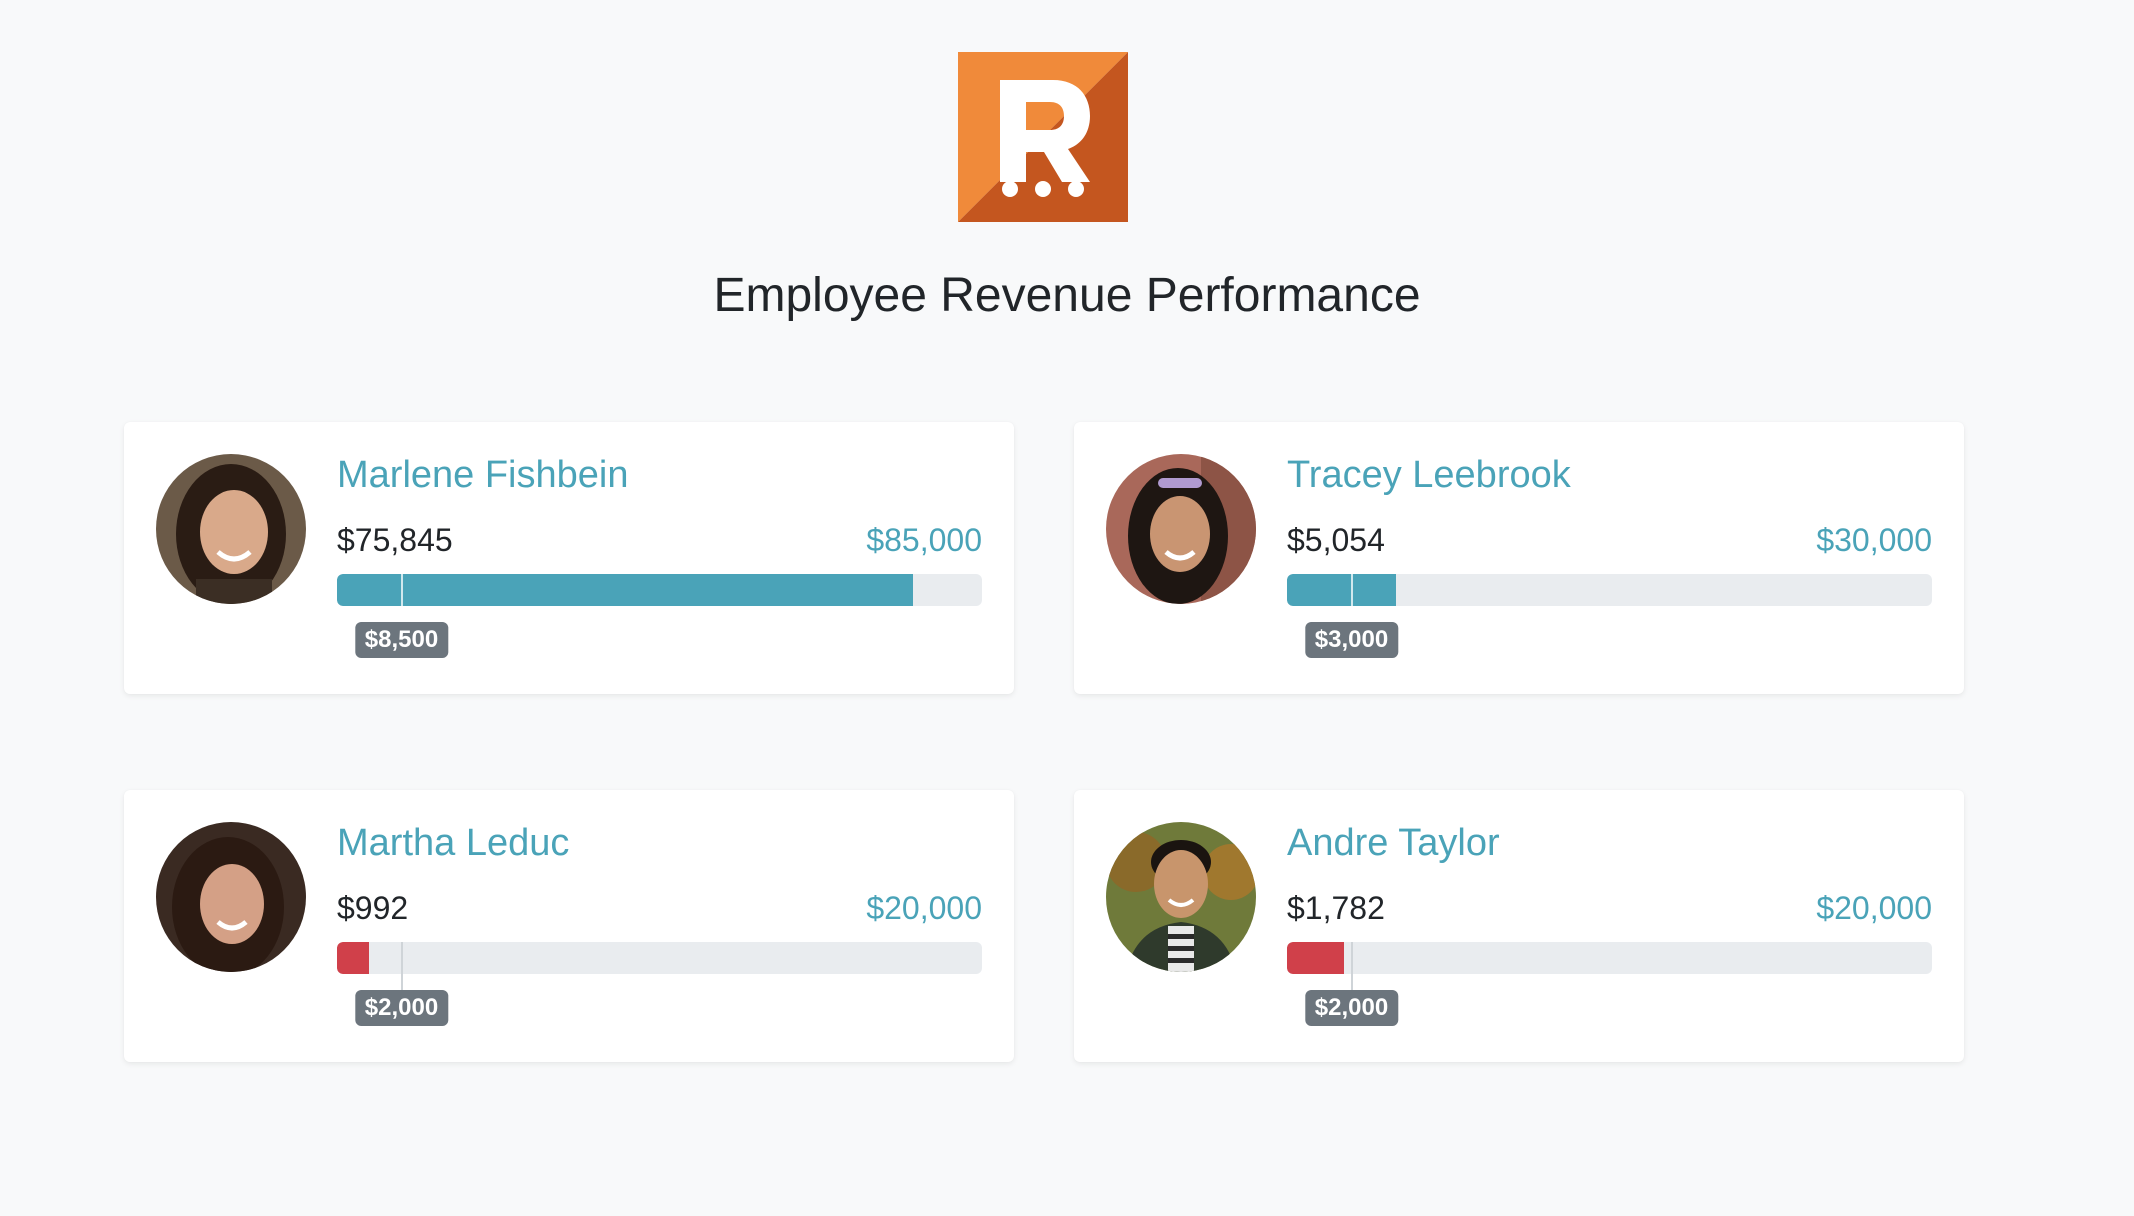 The image size is (2134, 1216). Describe the element at coordinates (924, 540) in the screenshot. I see `target-revenue: $85,000` at that location.